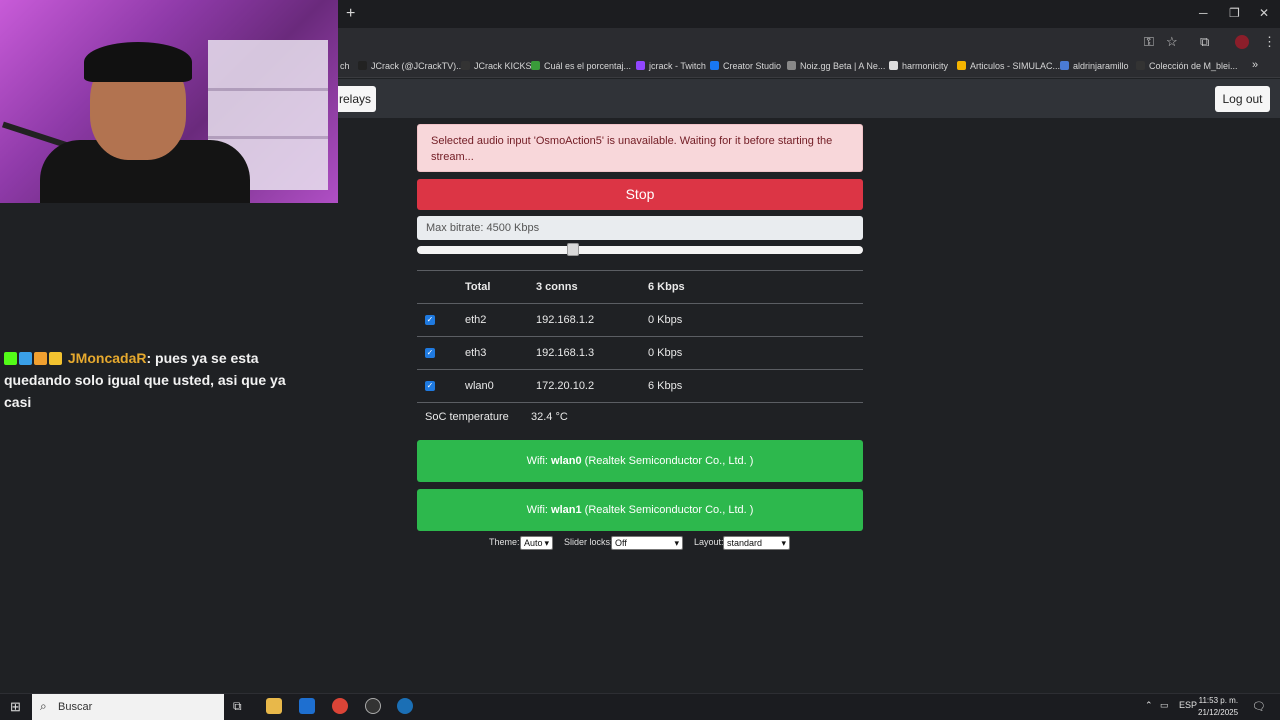  Describe the element at coordinates (1164, 705) in the screenshot. I see `network-icon: ▭` at that location.